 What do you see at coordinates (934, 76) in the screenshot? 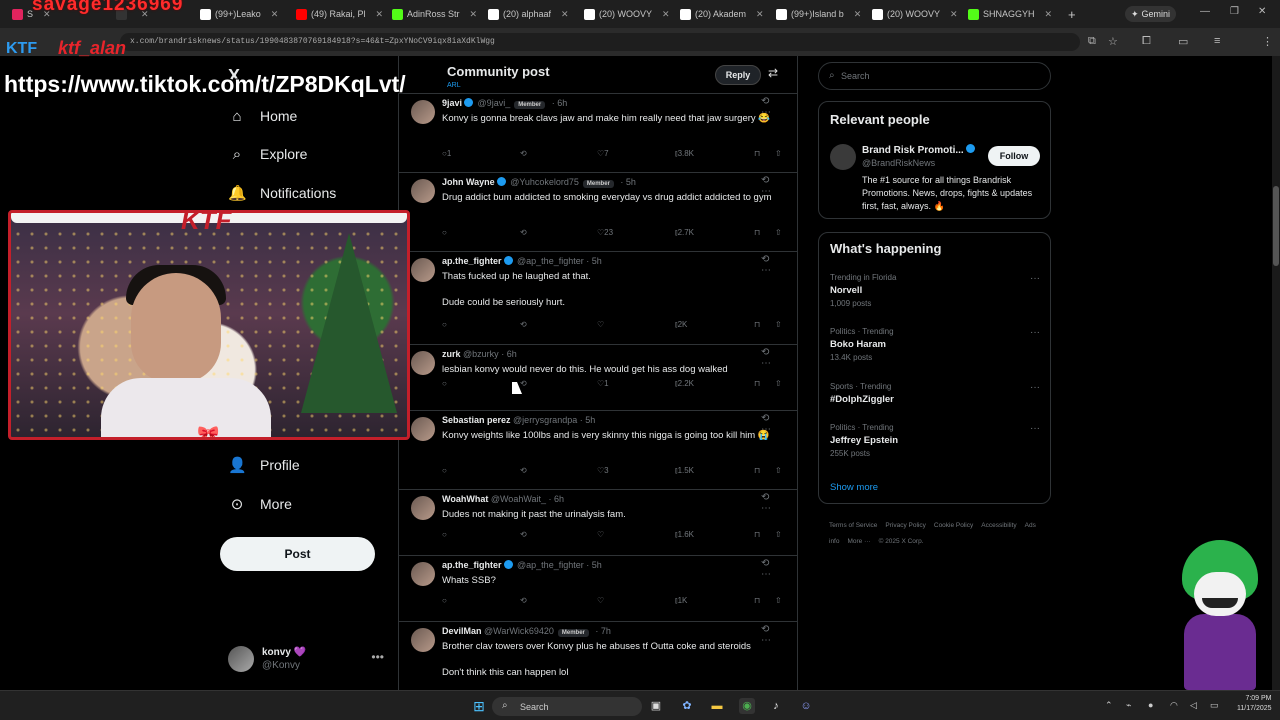
I see `search-input: ⌕ Search` at bounding box center [934, 76].